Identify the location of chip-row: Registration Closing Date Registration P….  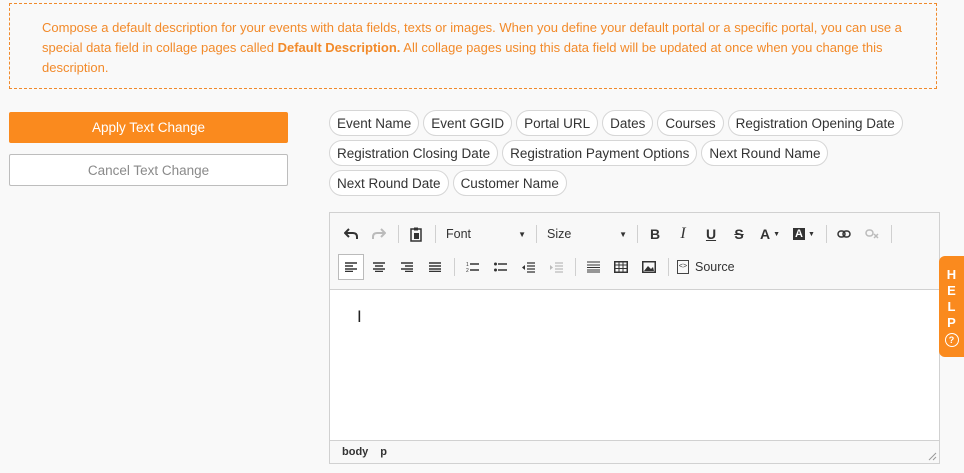
(629, 155).